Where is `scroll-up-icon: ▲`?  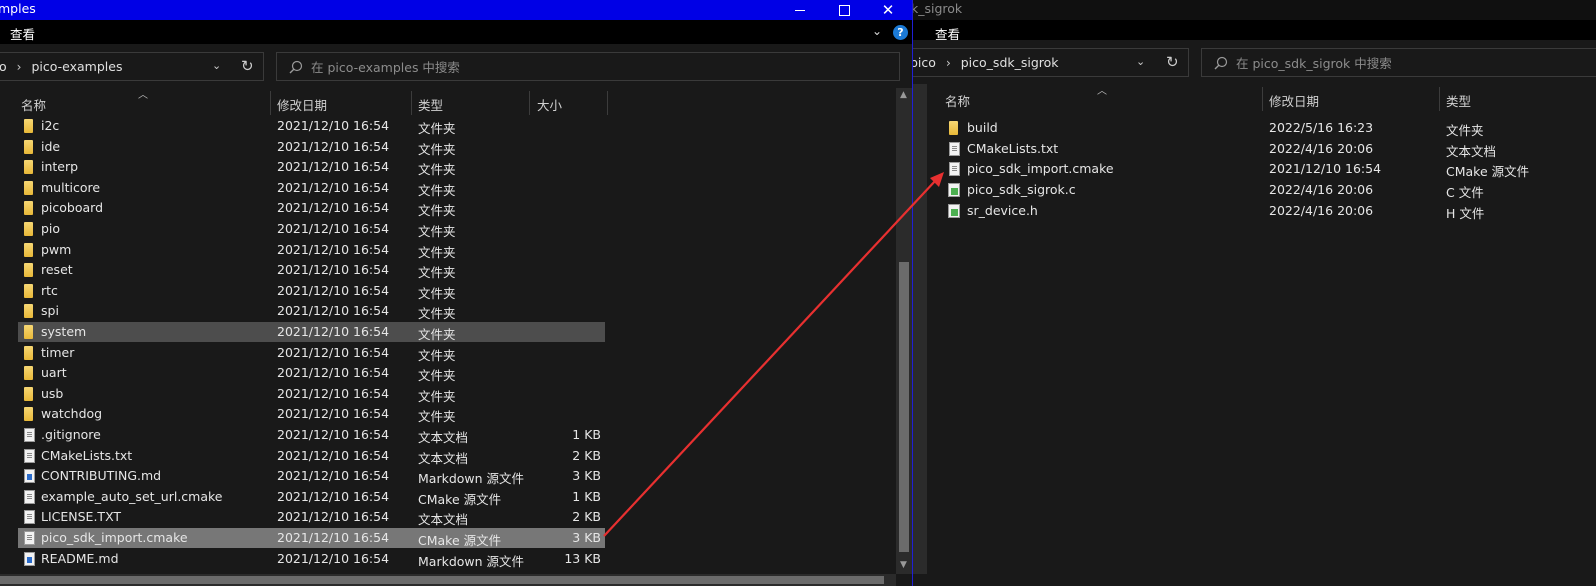 scroll-up-icon: ▲ is located at coordinates (903, 95).